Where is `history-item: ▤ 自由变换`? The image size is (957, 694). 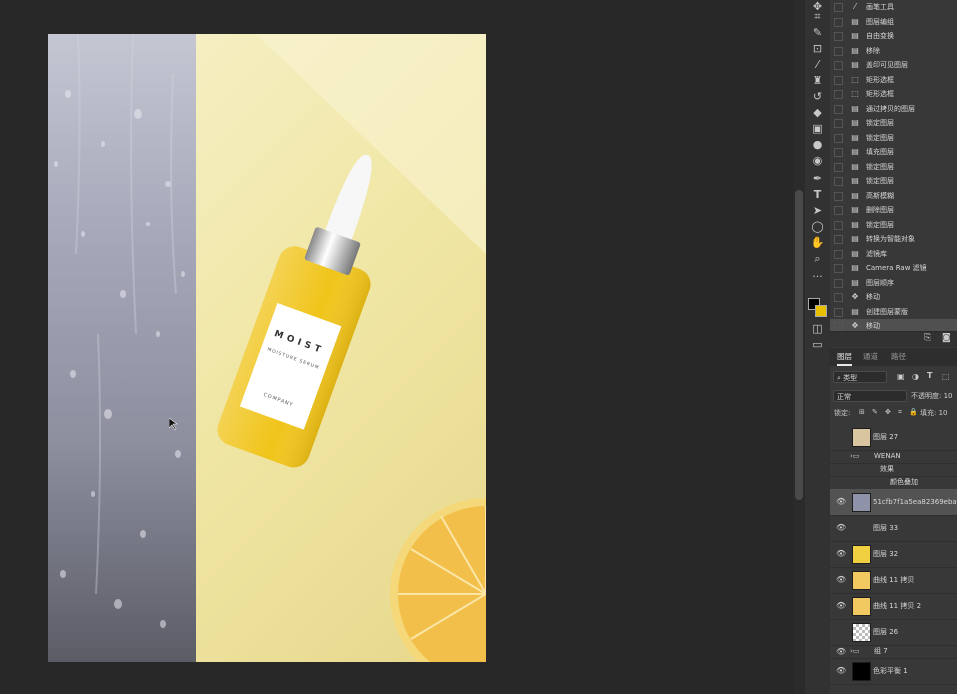 history-item: ▤ 自由变换 is located at coordinates (893, 36).